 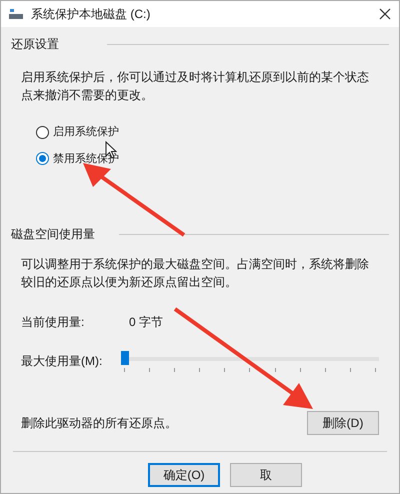 What do you see at coordinates (195, 273) in the screenshot?
I see `description-text: 可以调整用于系统保护的最大磁盘空间。占满空间时，系统将删除较旧的还原点以便为新还原点留出空间。` at bounding box center [195, 273].